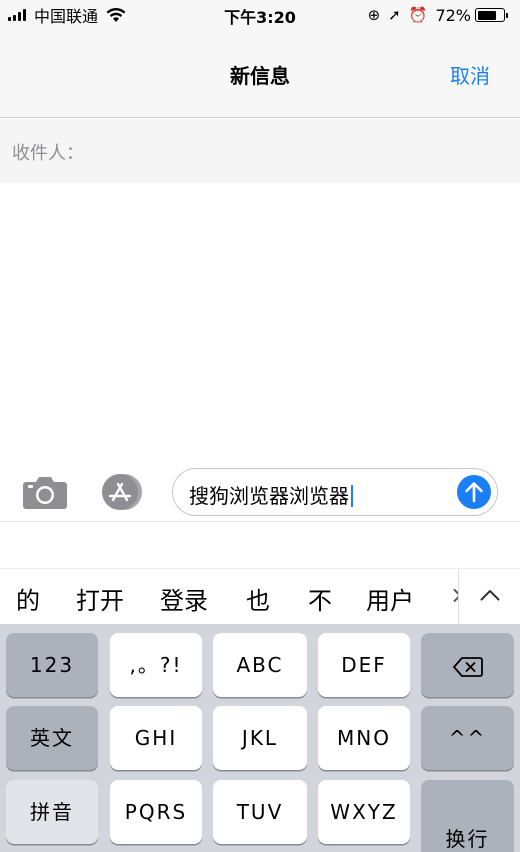  What do you see at coordinates (52, 665) in the screenshot?
I see `key-123: 123` at bounding box center [52, 665].